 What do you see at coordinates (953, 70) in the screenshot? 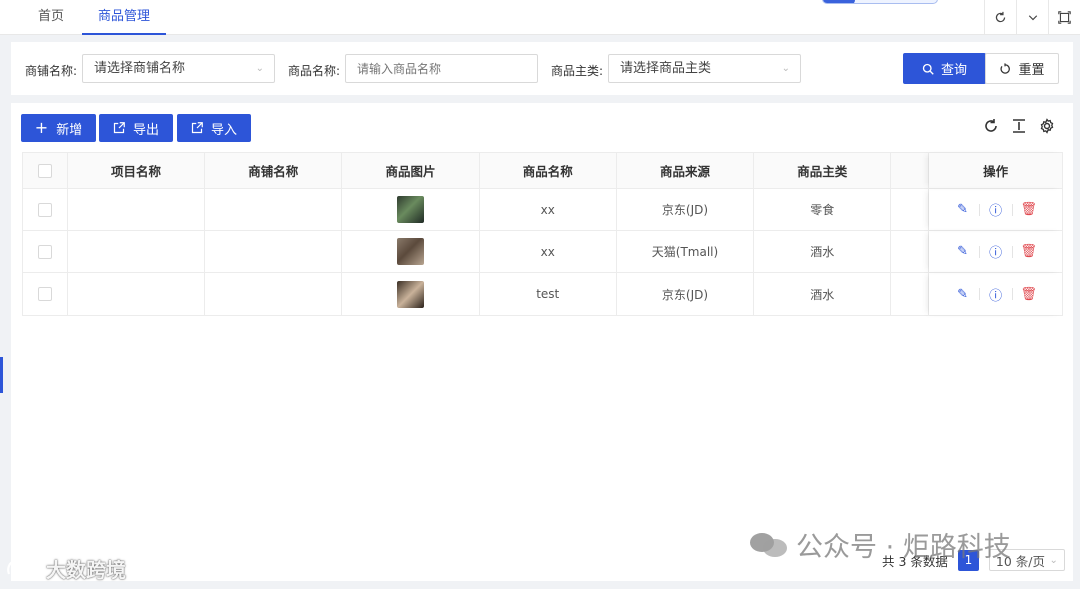
I see `query-button-label: 查询` at bounding box center [953, 70].